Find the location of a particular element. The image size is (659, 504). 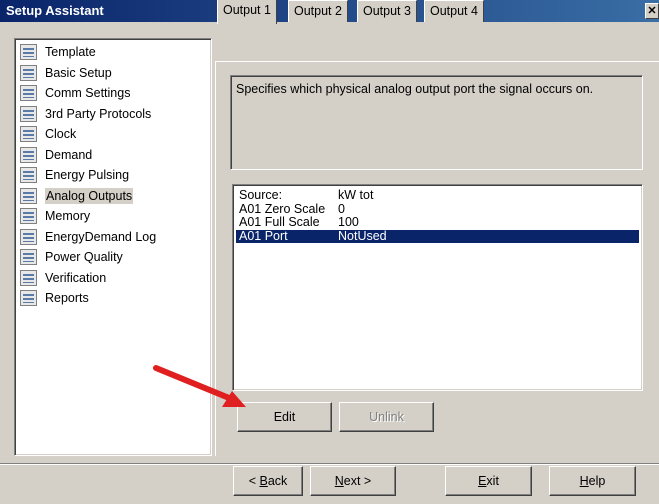

tree-item-3rd-party-protocols: 3rd Party Protocols is located at coordinates (113, 114).